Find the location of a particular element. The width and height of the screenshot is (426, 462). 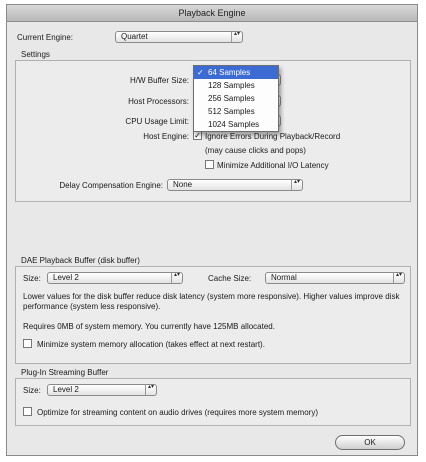

hw-buffer-size-label: H/W Buffer Size: is located at coordinates (159, 80).